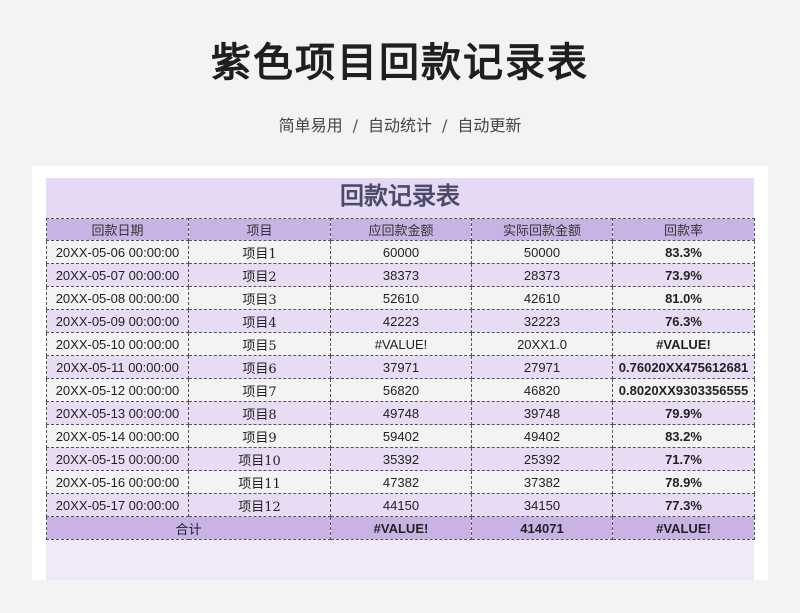  Describe the element at coordinates (259, 229) in the screenshot. I see `header-item: 项目` at that location.